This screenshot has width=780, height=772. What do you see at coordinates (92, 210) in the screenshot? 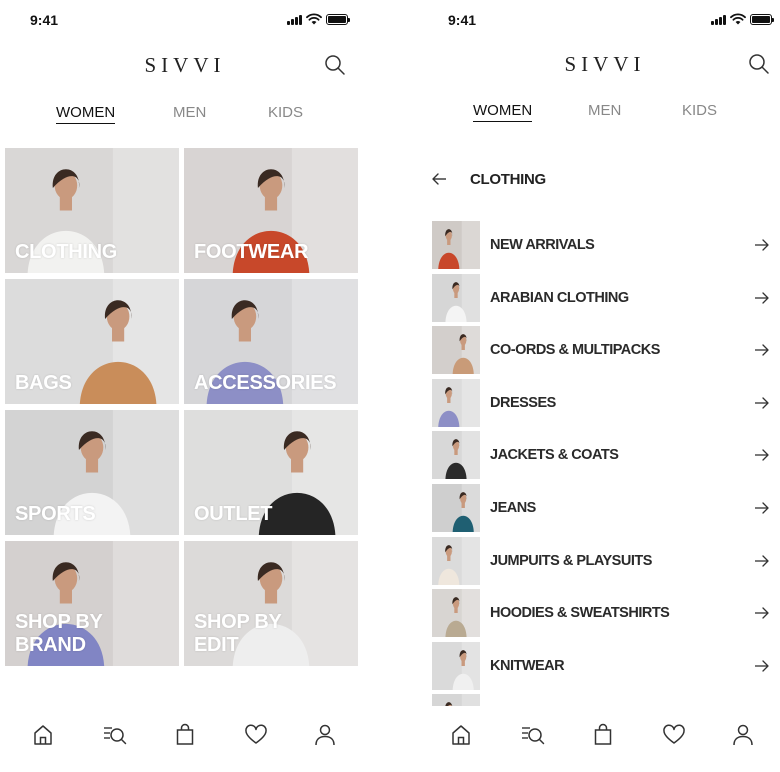
I see `category-tile: CLOTHING` at bounding box center [92, 210].